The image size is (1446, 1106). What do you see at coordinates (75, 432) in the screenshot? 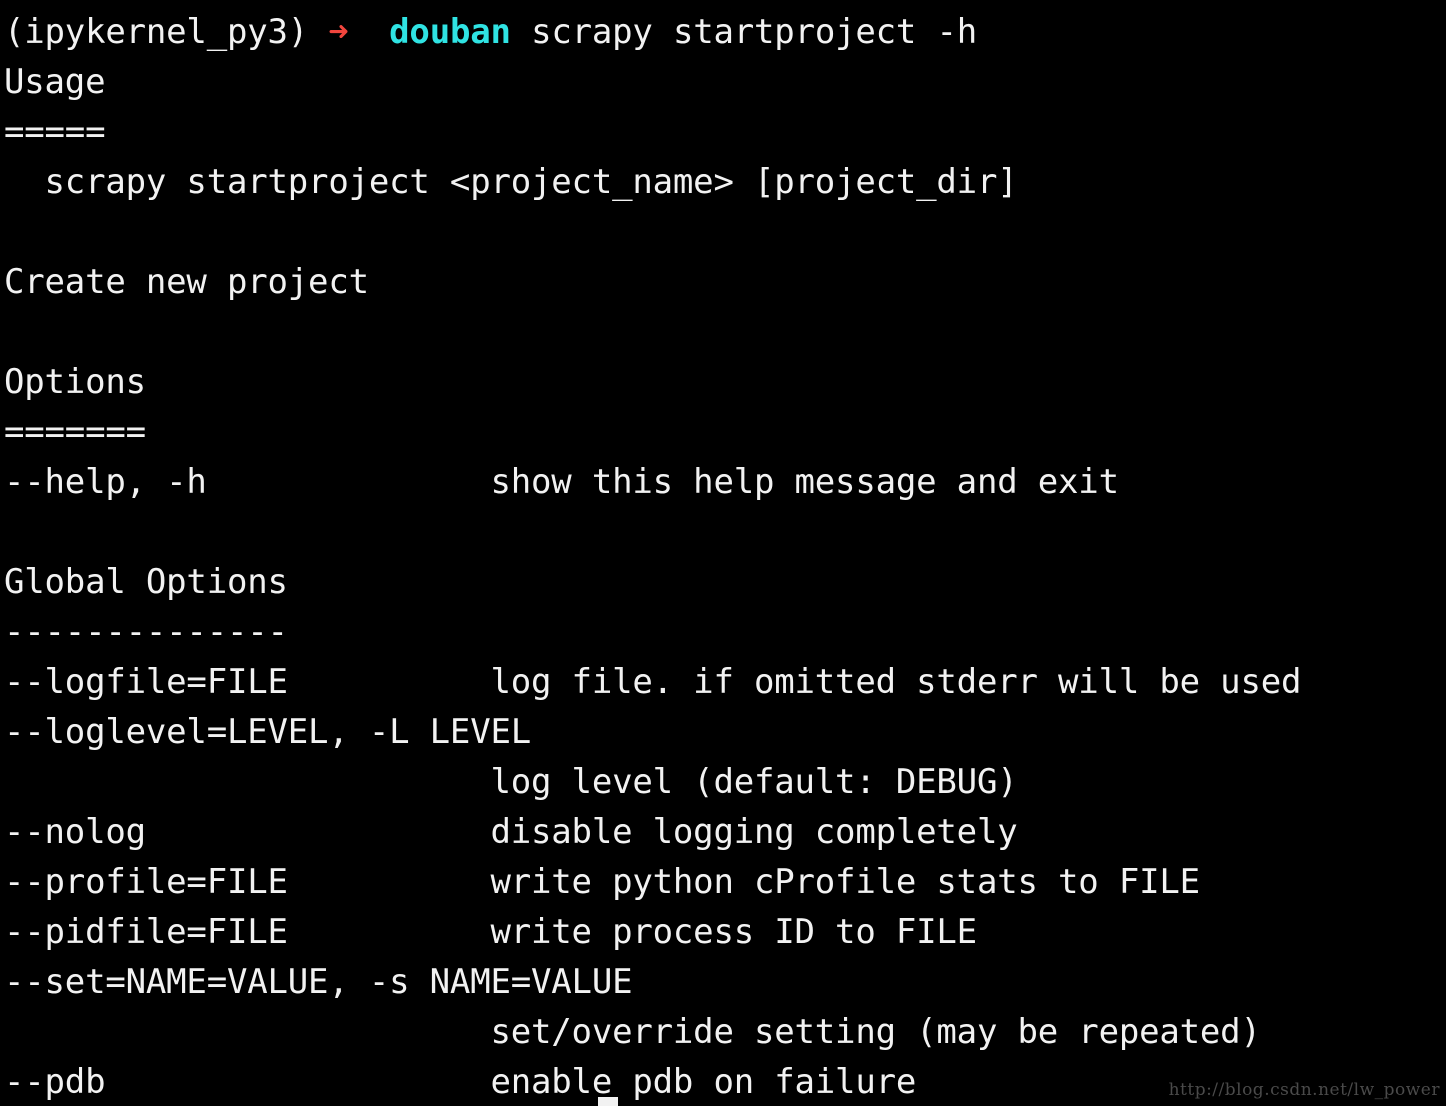
I see `options-rule: =======` at bounding box center [75, 432].